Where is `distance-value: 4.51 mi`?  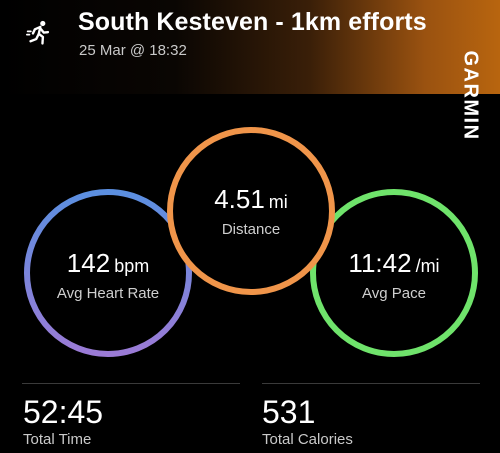
distance-value: 4.51 mi is located at coordinates (251, 199).